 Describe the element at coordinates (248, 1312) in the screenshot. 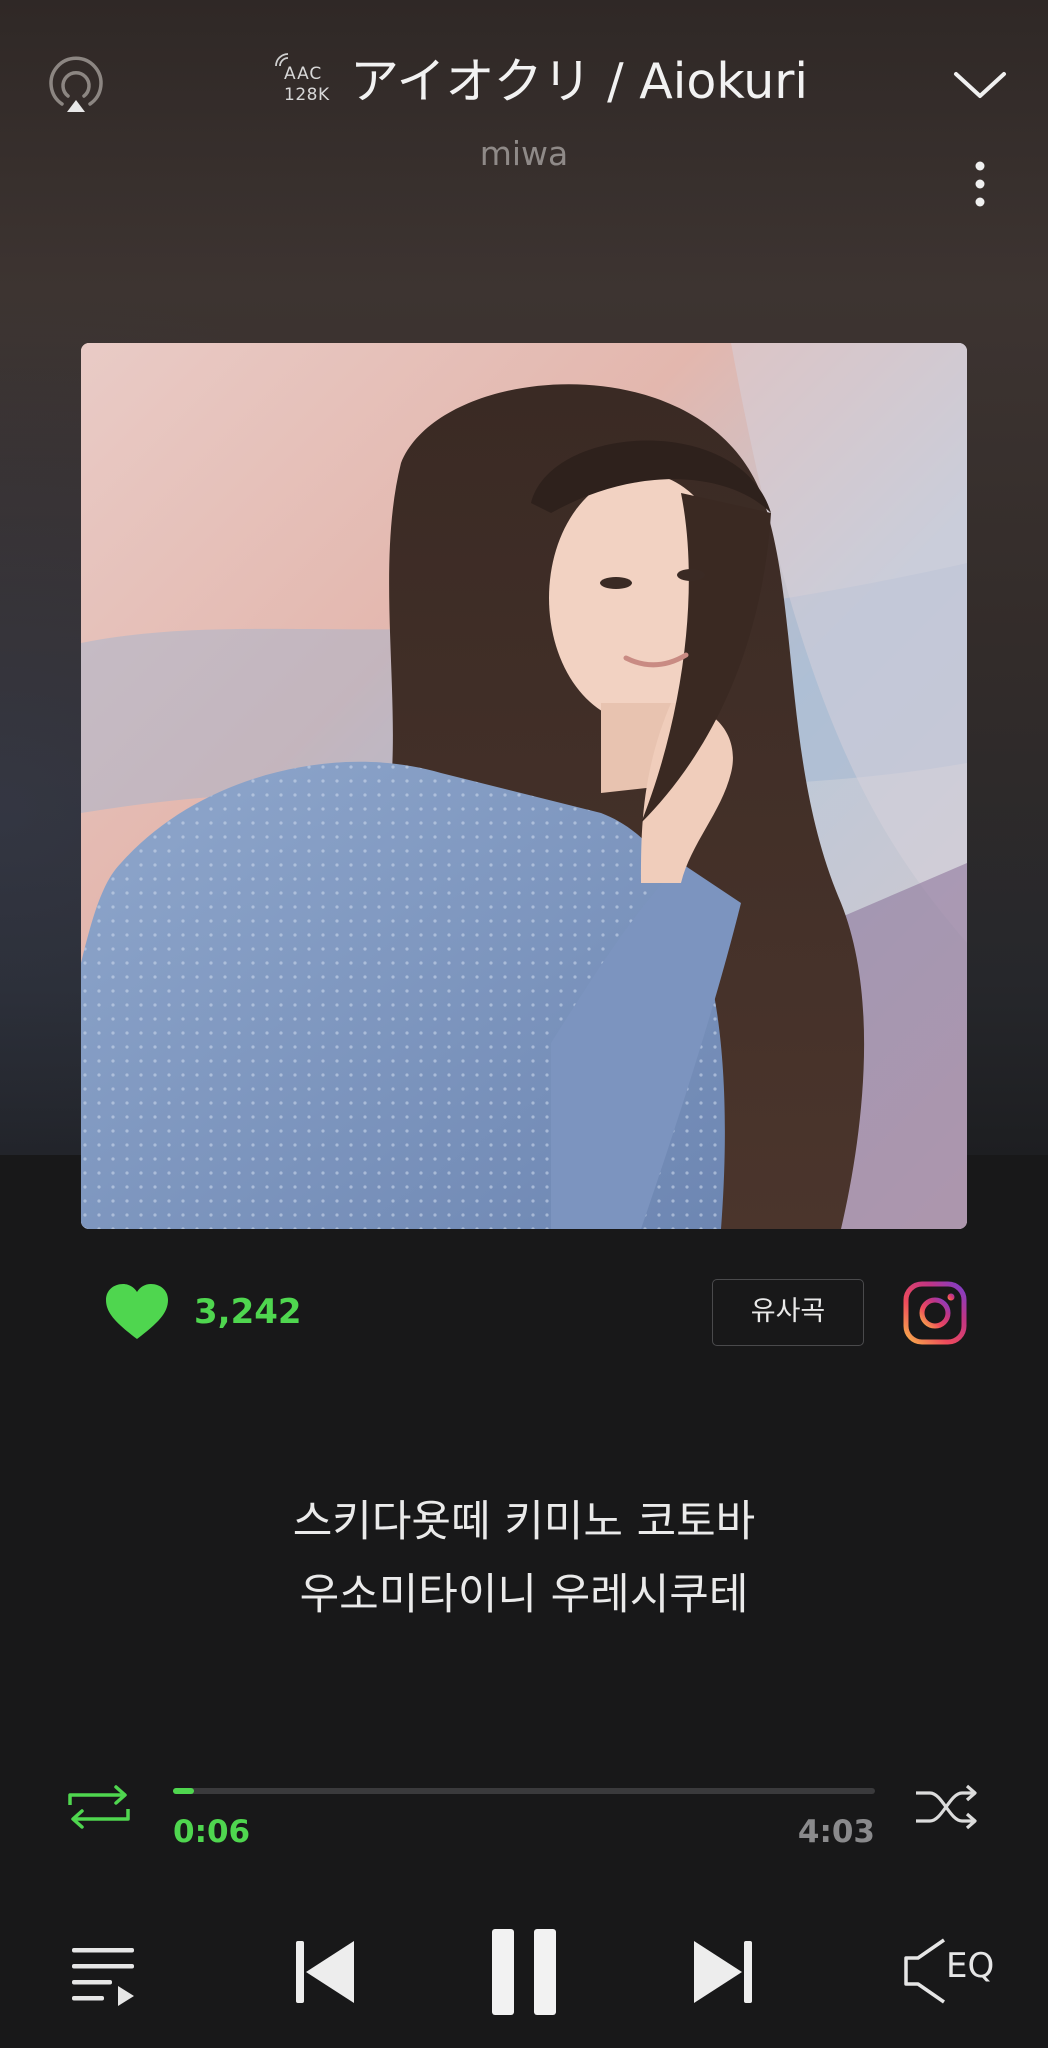

I see `like-count: 3,242` at that location.